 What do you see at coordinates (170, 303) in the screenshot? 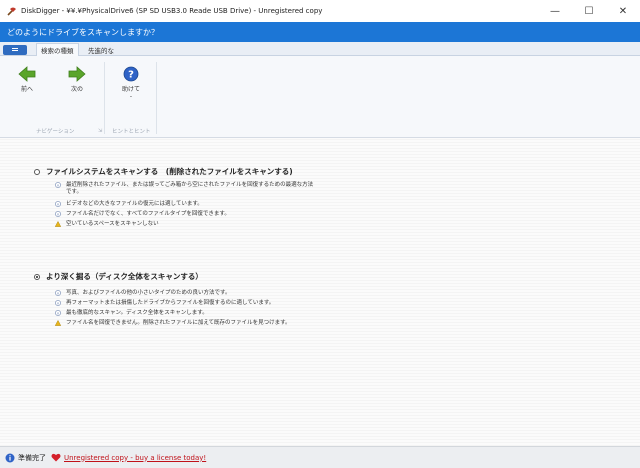
I see `bullet-text: 再フォーマットまたは損傷したドライブからファイルを回復するのに適しています。` at bounding box center [170, 303].